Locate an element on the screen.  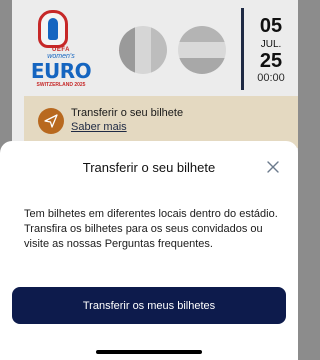
transfer-tickets-button: Transferir os meus bilhetes is located at coordinates (149, 305).